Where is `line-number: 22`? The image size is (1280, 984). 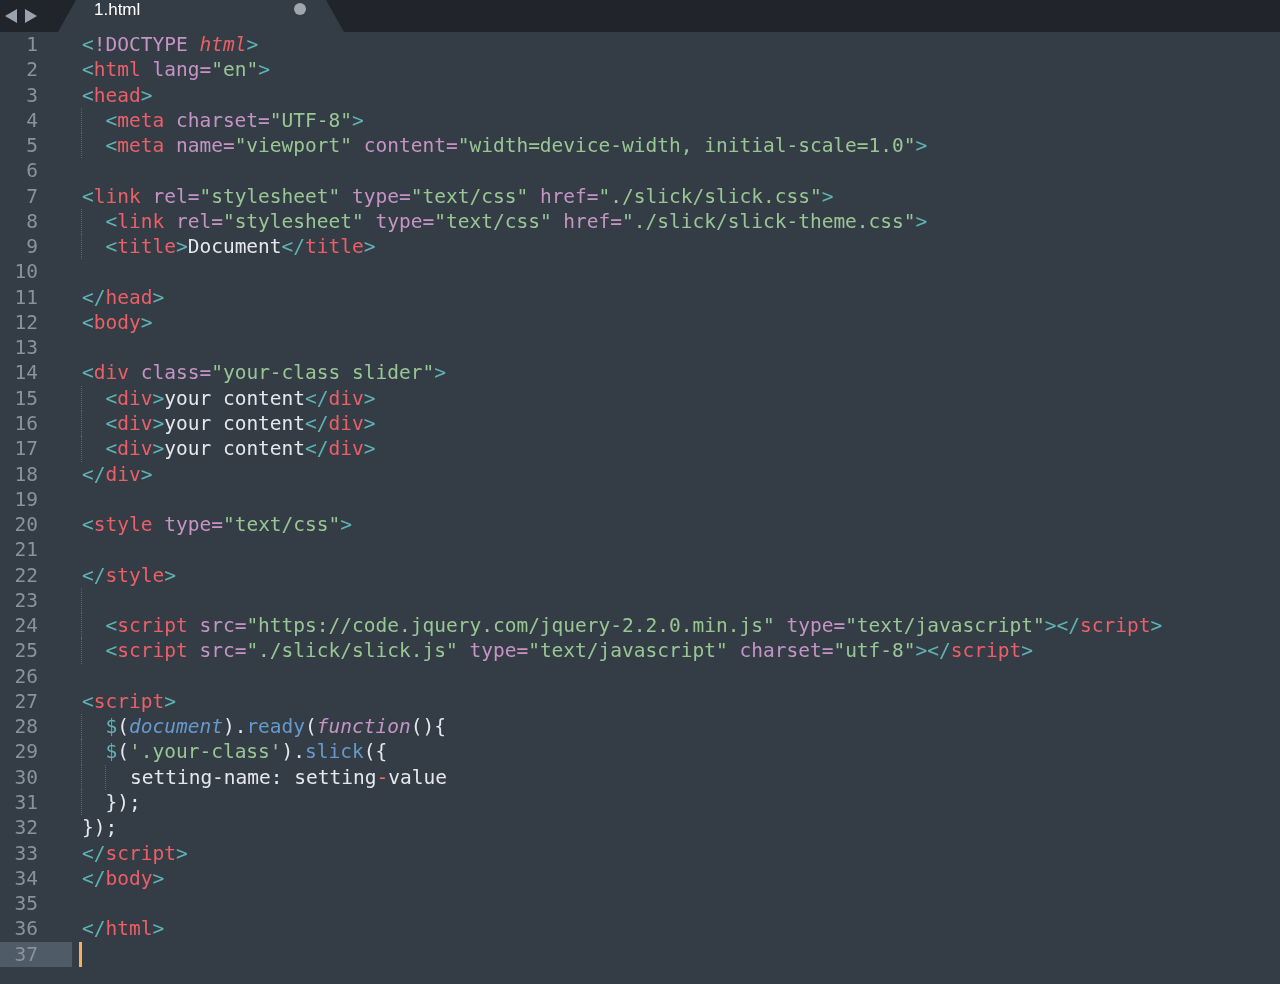 line-number: 22 is located at coordinates (26, 575).